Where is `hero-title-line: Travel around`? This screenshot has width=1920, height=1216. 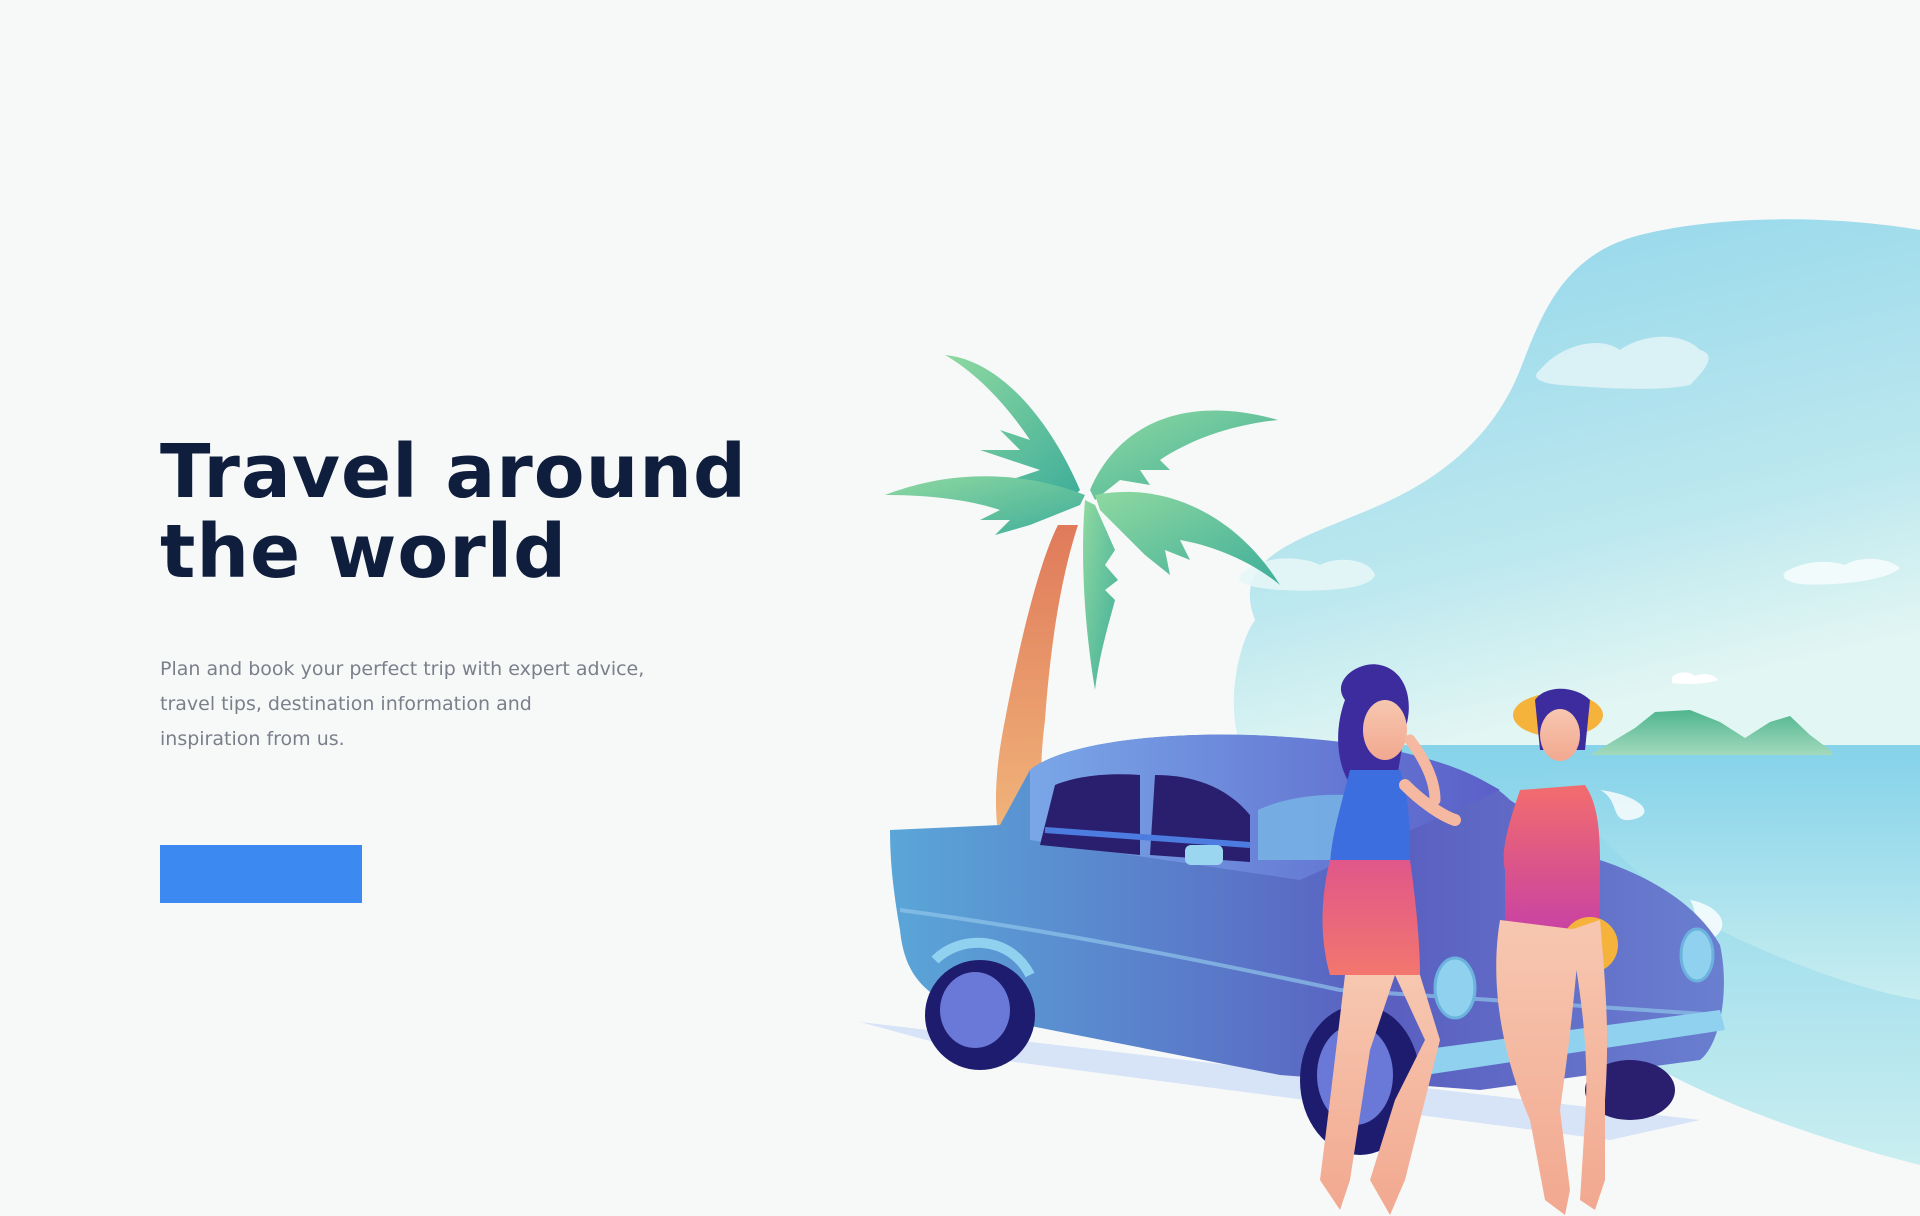 hero-title-line: Travel around is located at coordinates (453, 472).